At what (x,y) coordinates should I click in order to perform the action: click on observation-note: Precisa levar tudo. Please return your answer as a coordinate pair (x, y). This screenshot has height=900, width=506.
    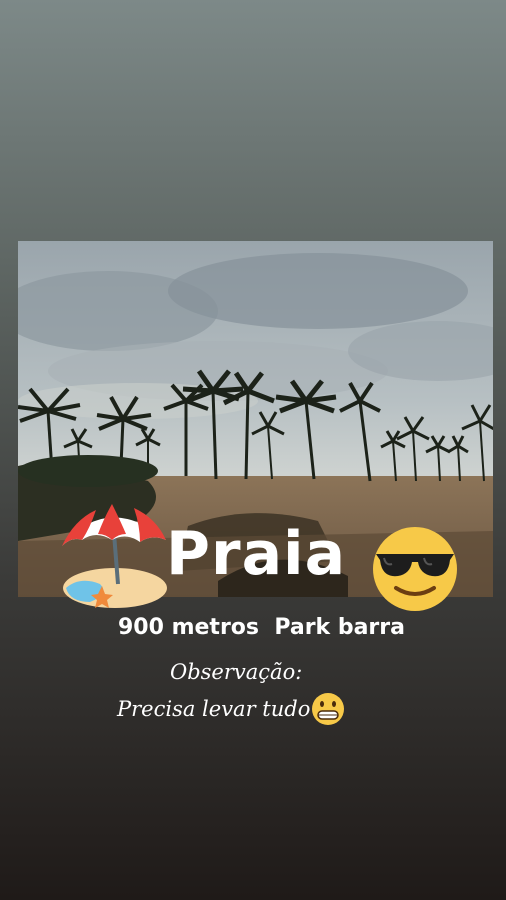
    Looking at the image, I should click on (231, 709).